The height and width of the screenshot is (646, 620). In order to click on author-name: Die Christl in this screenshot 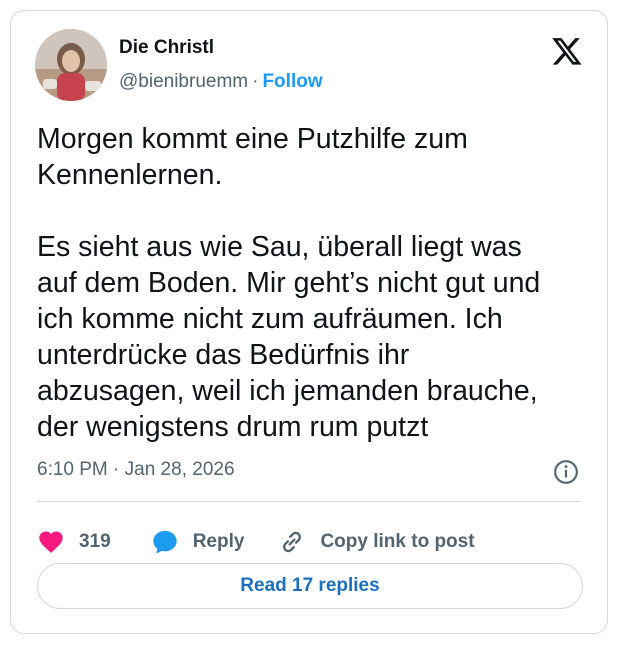, I will do `click(166, 48)`.